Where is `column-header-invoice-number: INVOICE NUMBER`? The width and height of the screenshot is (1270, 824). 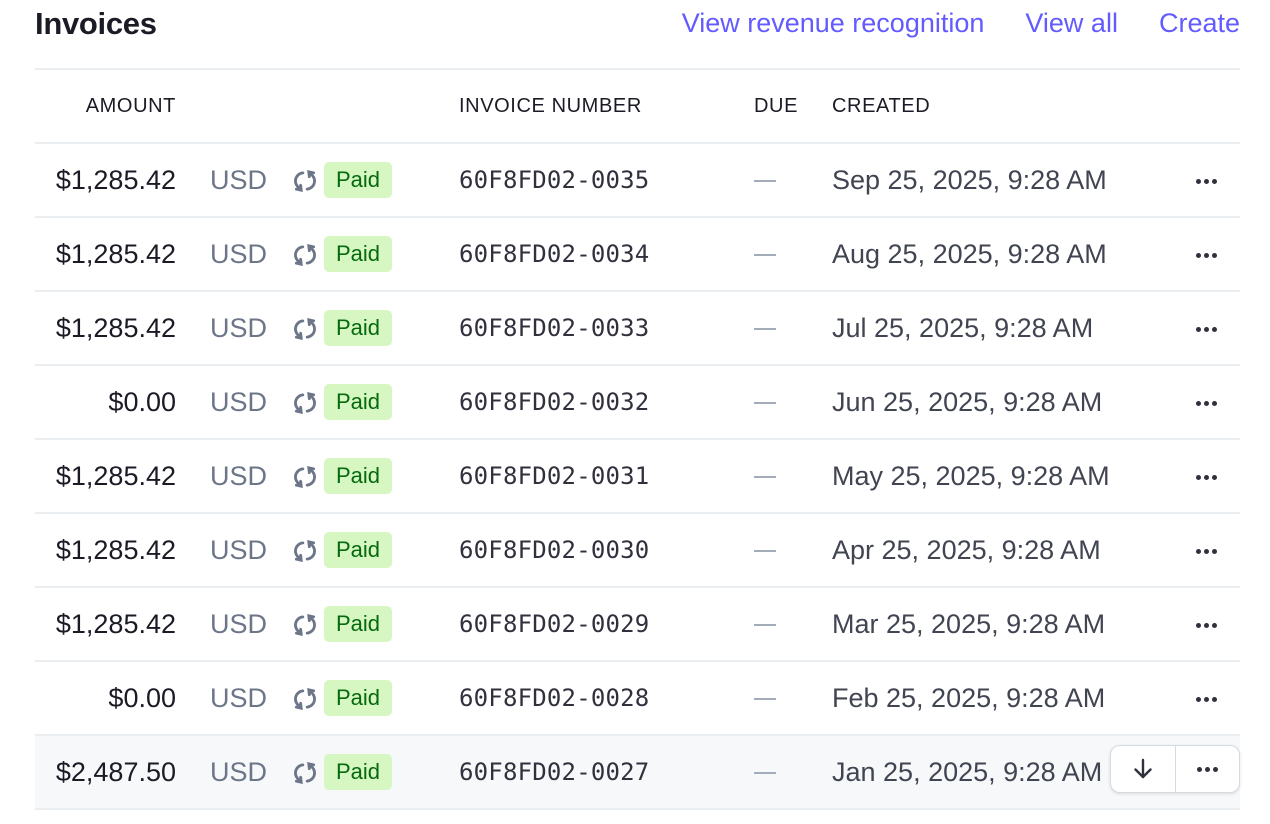 column-header-invoice-number: INVOICE NUMBER is located at coordinates (606, 107).